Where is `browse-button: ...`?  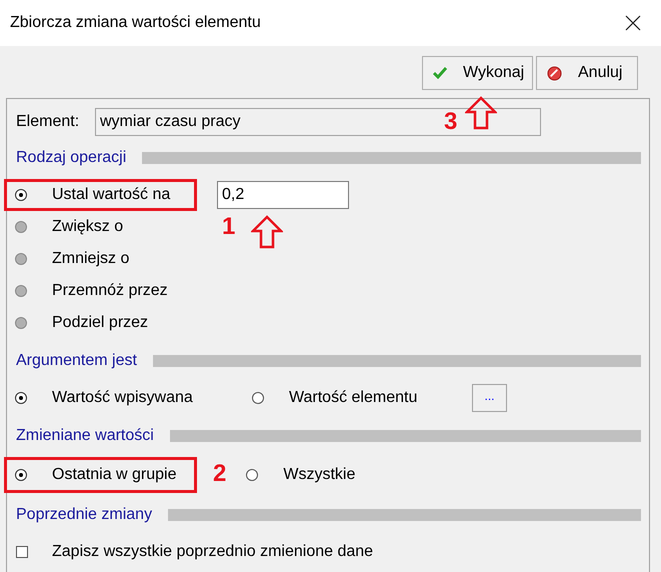
browse-button: ... is located at coordinates (489, 398).